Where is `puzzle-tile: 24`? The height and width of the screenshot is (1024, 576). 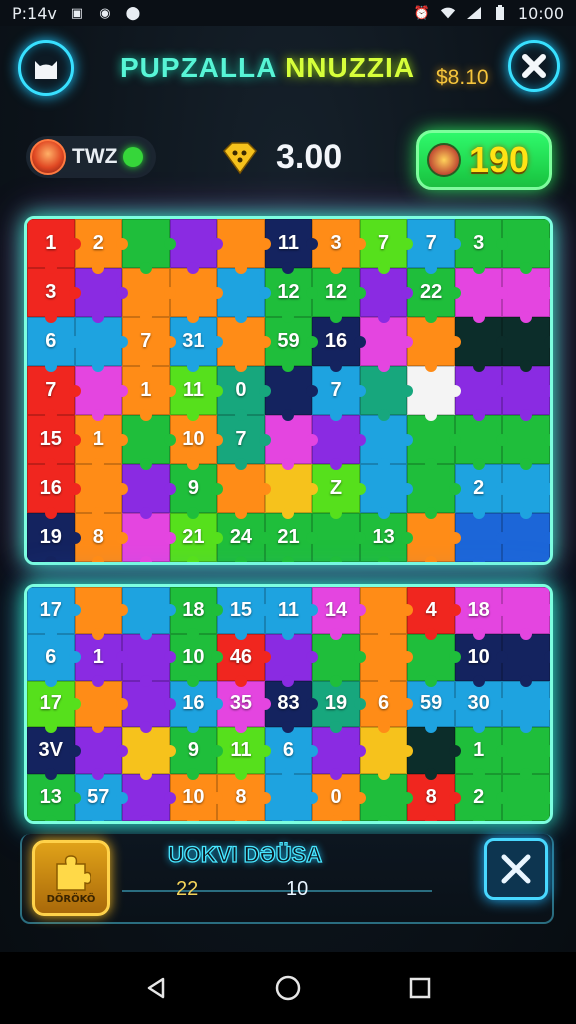 puzzle-tile: 24 is located at coordinates (244, 537).